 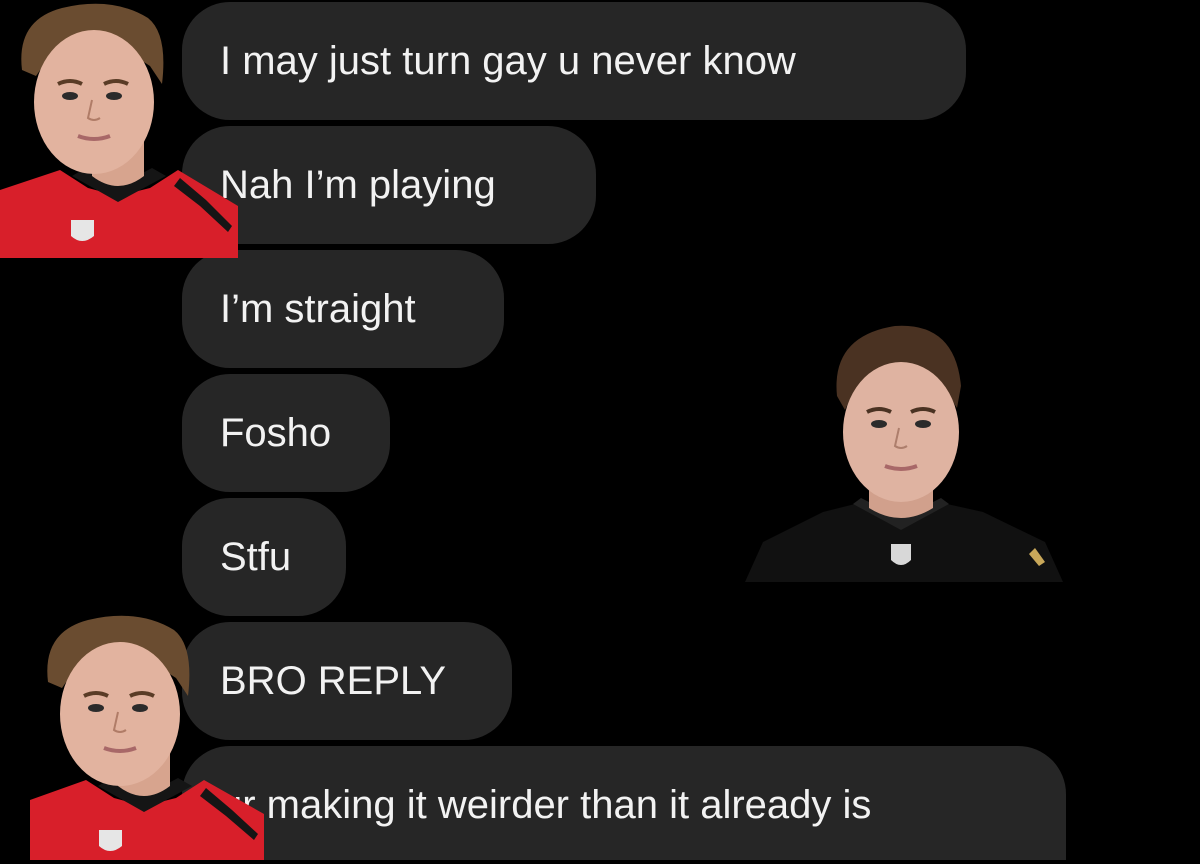 What do you see at coordinates (264, 557) in the screenshot?
I see `message-bubble: Stfu` at bounding box center [264, 557].